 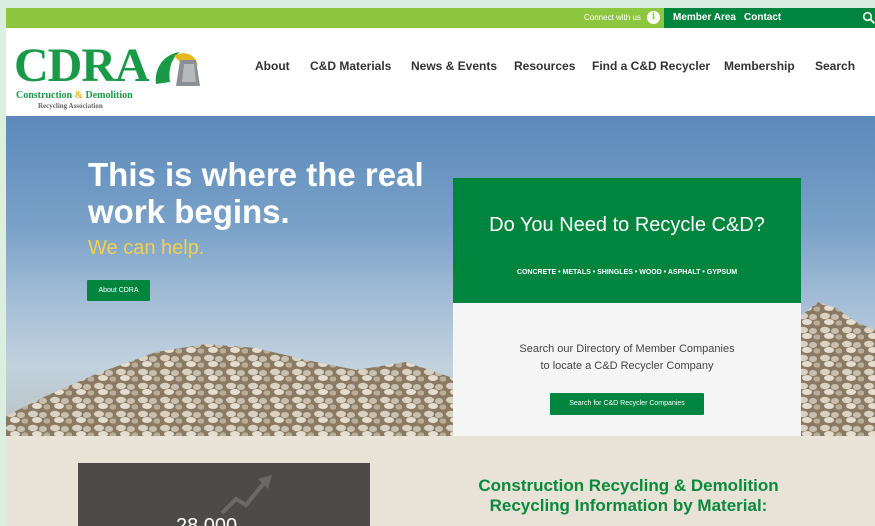 I want to click on stat-number: 28,000, so click(x=207, y=520).